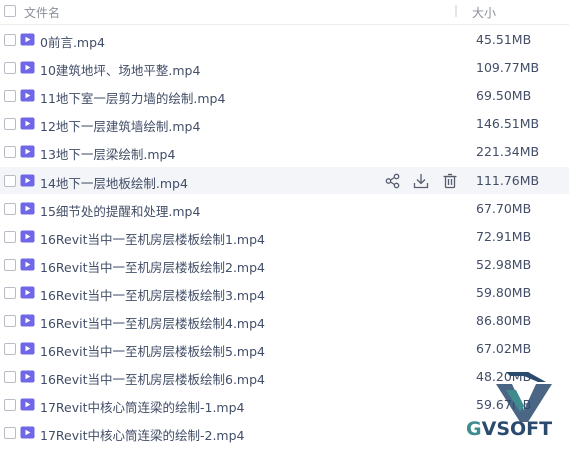  What do you see at coordinates (508, 180) in the screenshot?
I see `file-size: 111.76MB` at bounding box center [508, 180].